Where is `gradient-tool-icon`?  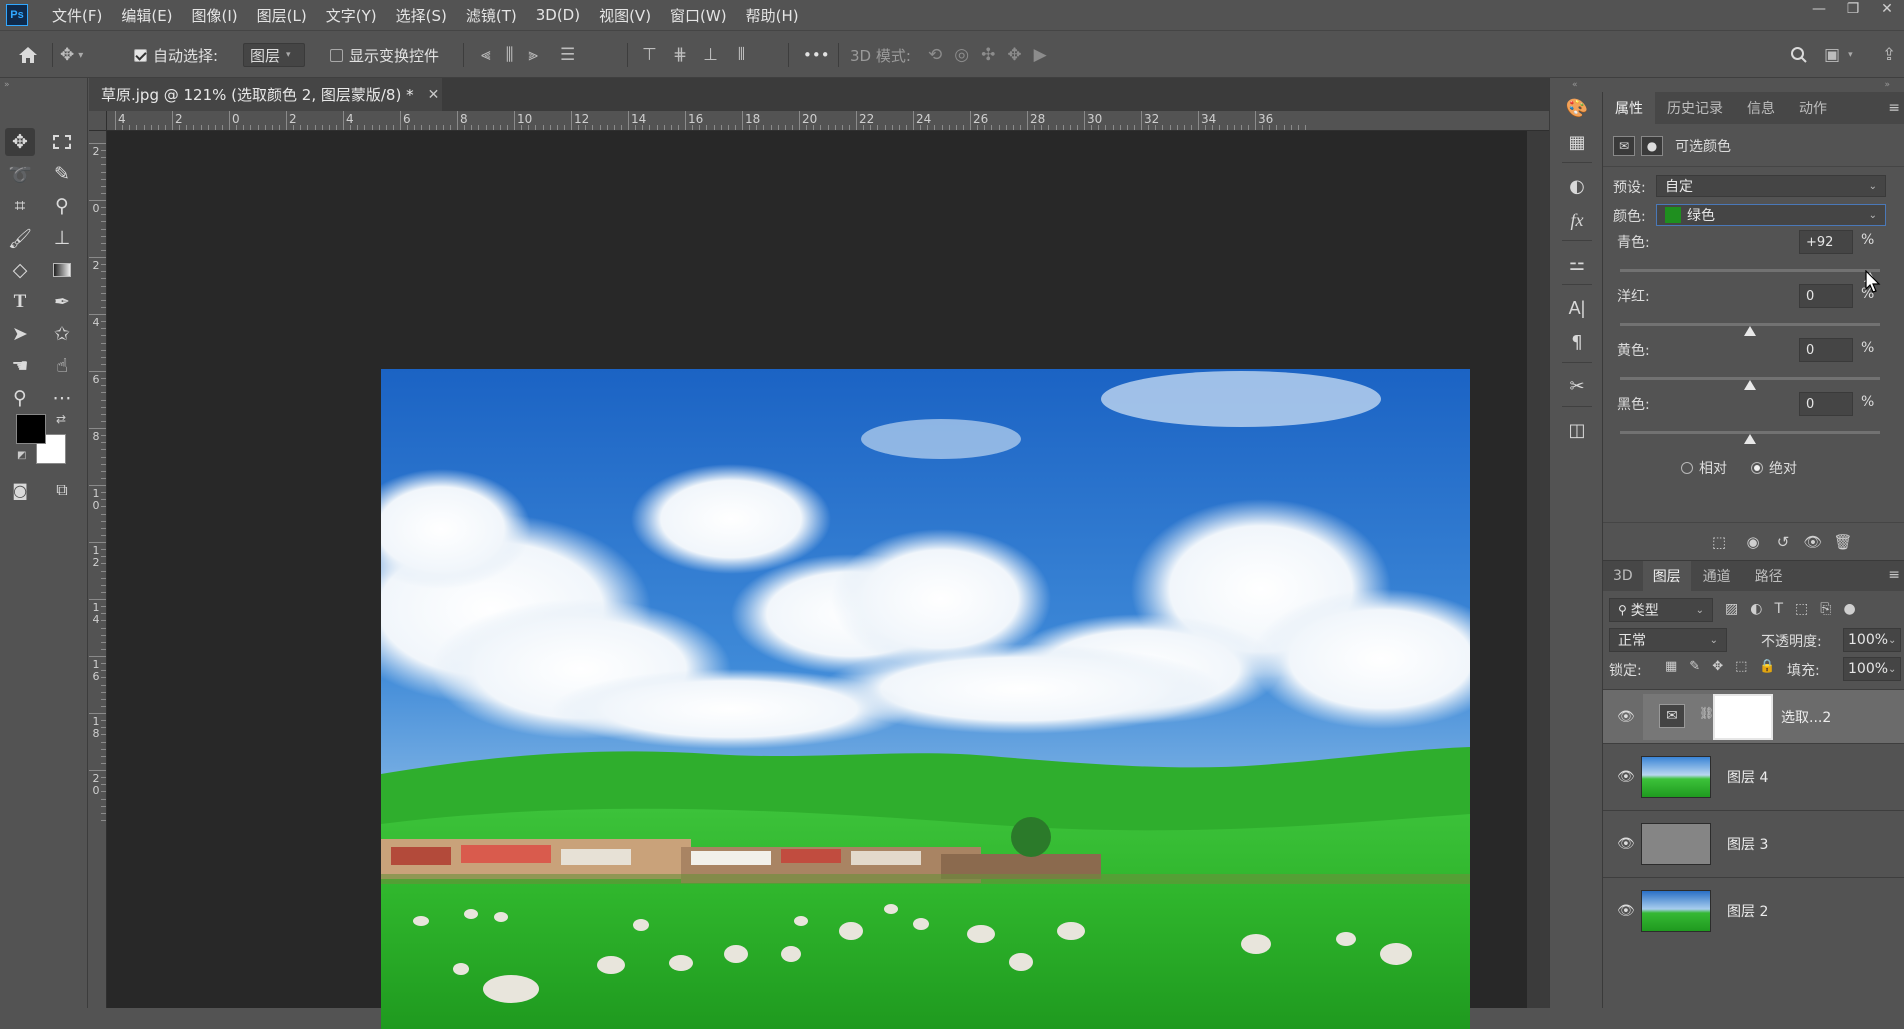 gradient-tool-icon is located at coordinates (62, 270).